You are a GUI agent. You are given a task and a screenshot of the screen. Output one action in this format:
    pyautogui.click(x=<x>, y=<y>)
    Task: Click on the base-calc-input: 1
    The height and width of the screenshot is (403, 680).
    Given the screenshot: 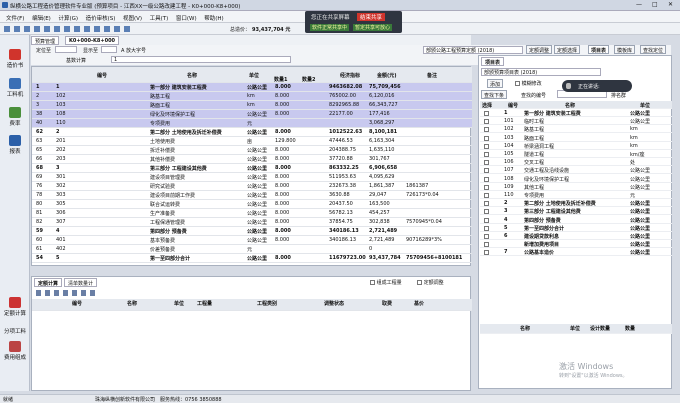 What is the action you would take?
    pyautogui.click(x=201, y=59)
    